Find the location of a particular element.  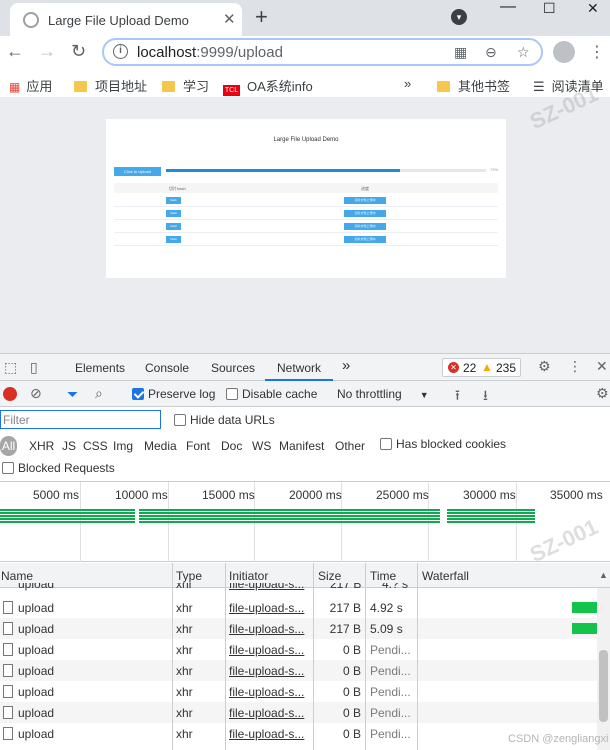

type-filter-ws: WS is located at coordinates (261, 446).